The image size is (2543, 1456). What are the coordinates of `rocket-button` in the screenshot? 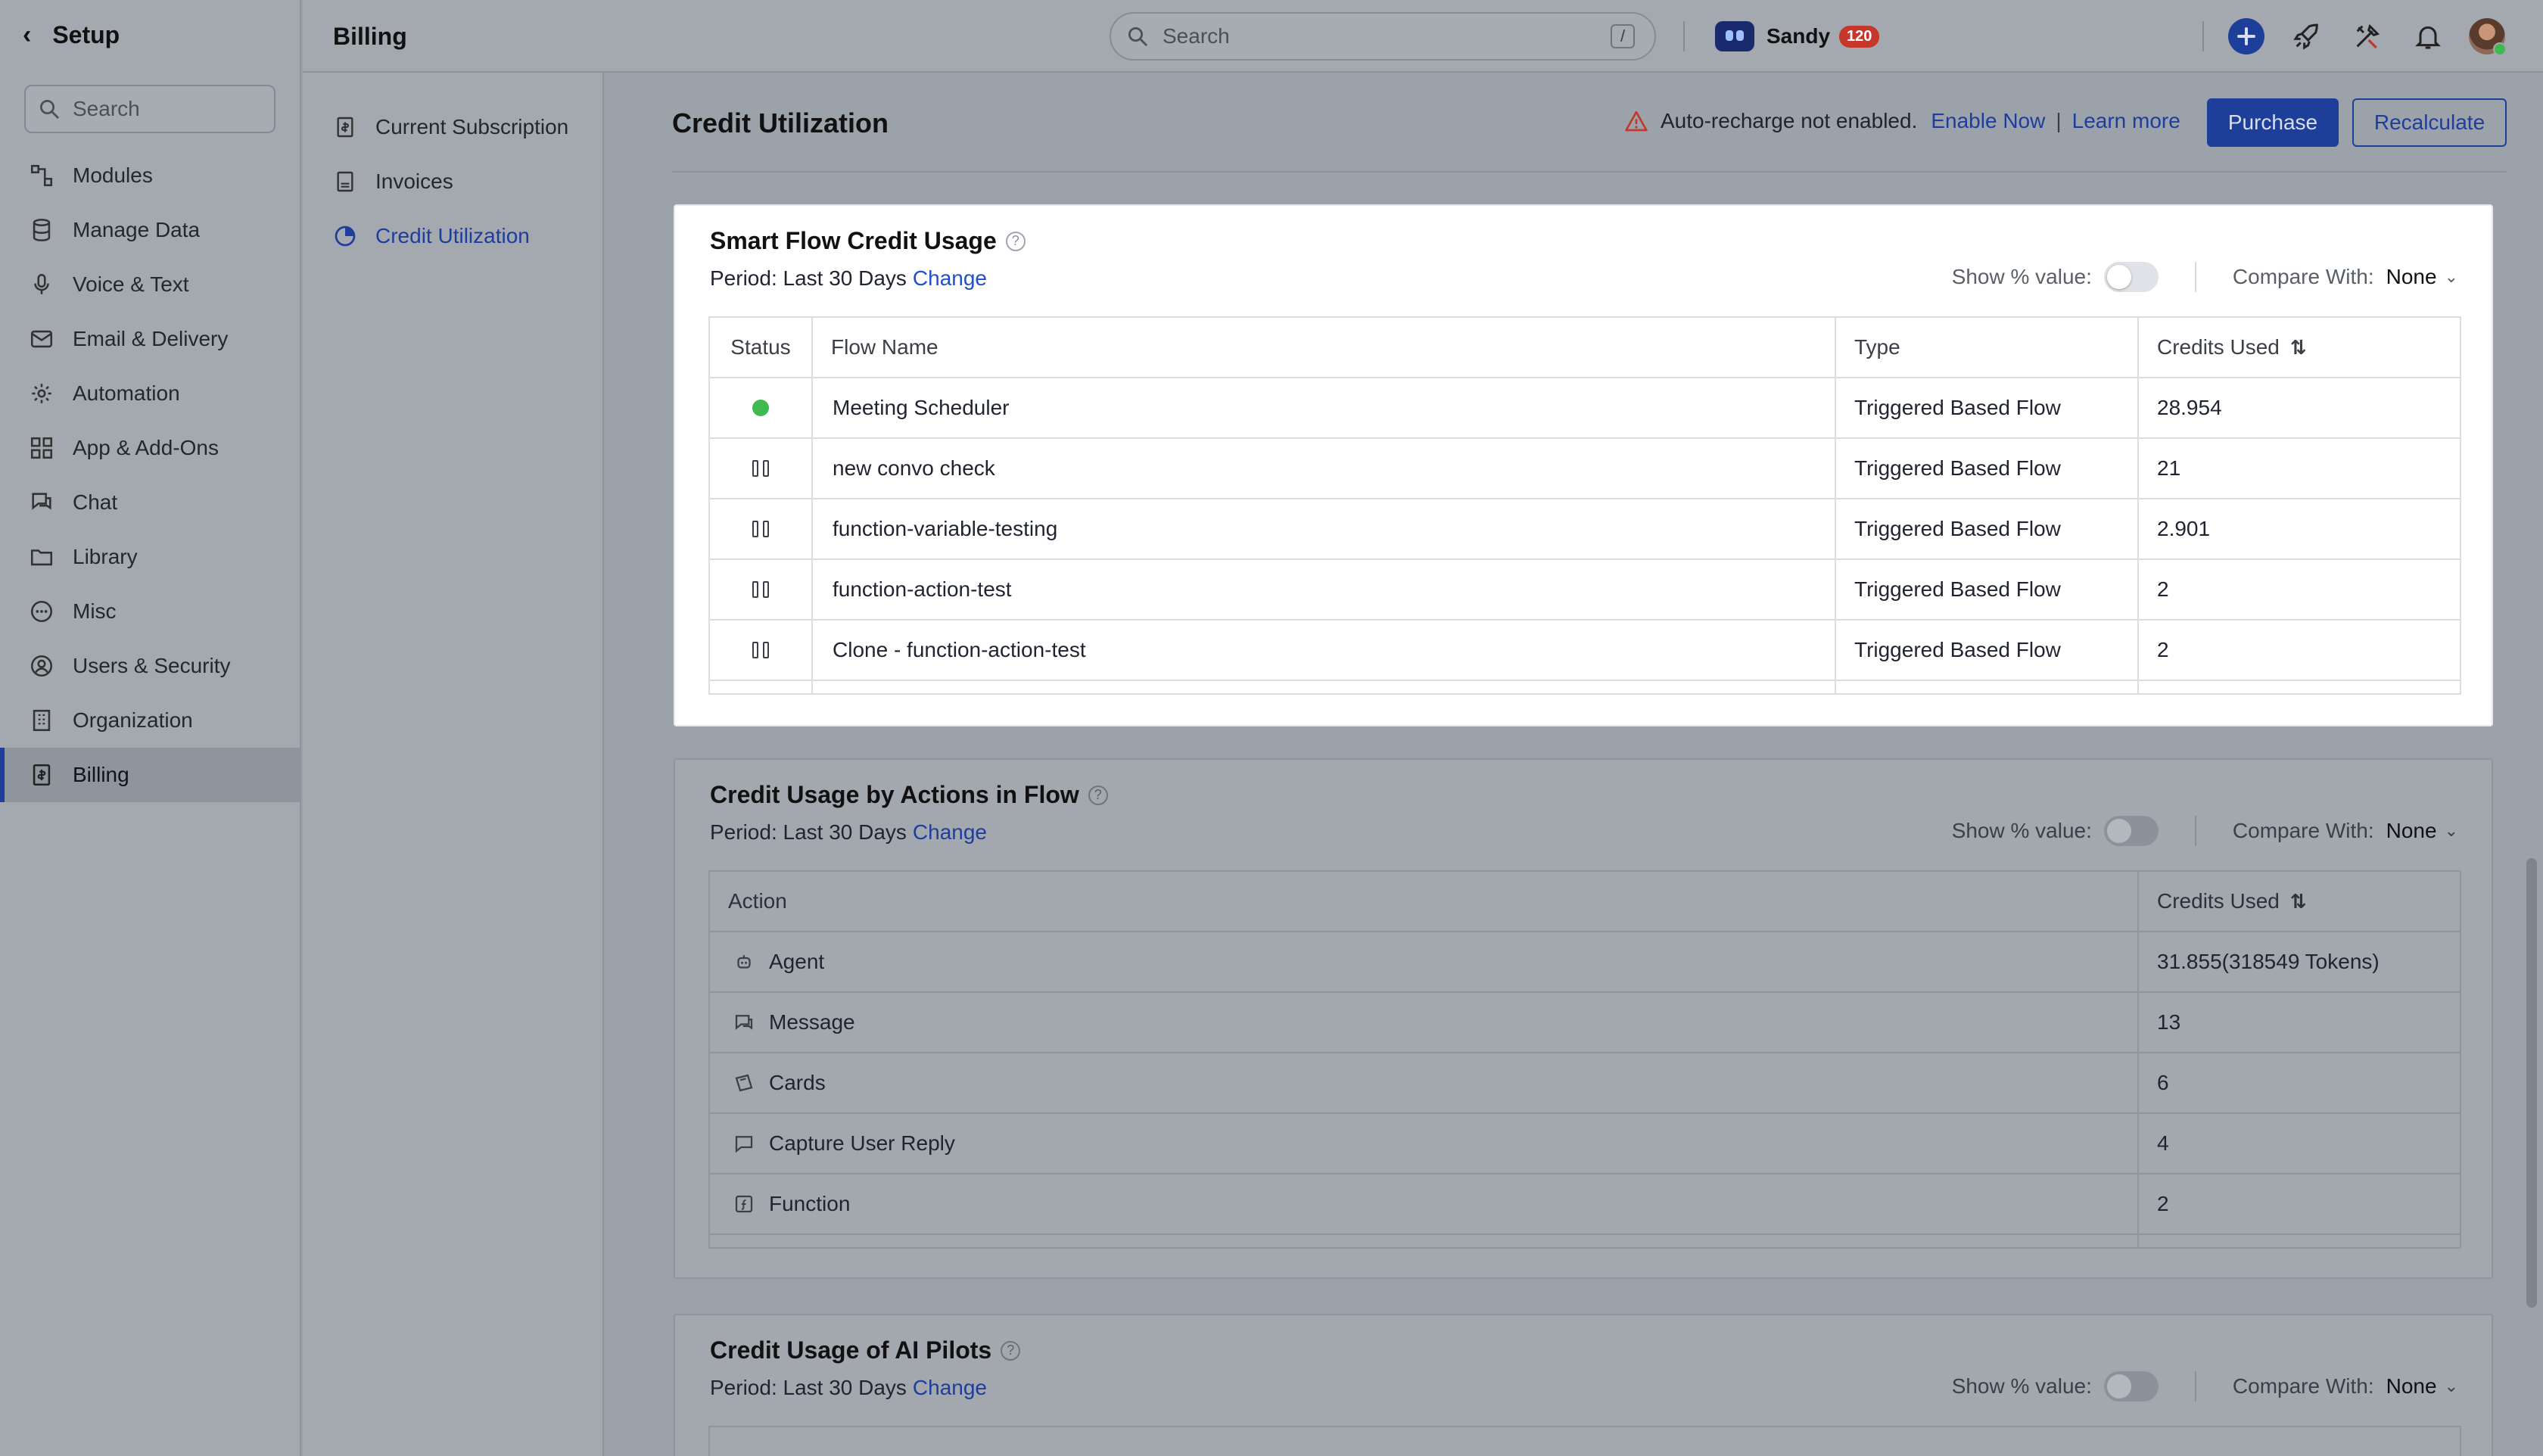 It's located at (2307, 36).